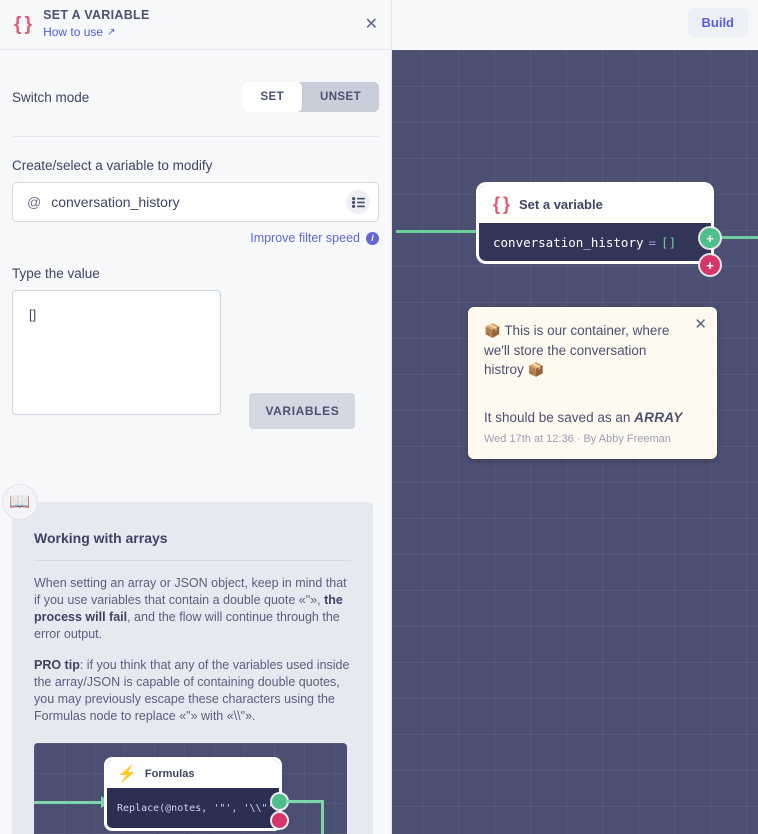 This screenshot has width=758, height=834. Describe the element at coordinates (20, 502) in the screenshot. I see `open-book-icon: 📖` at that location.